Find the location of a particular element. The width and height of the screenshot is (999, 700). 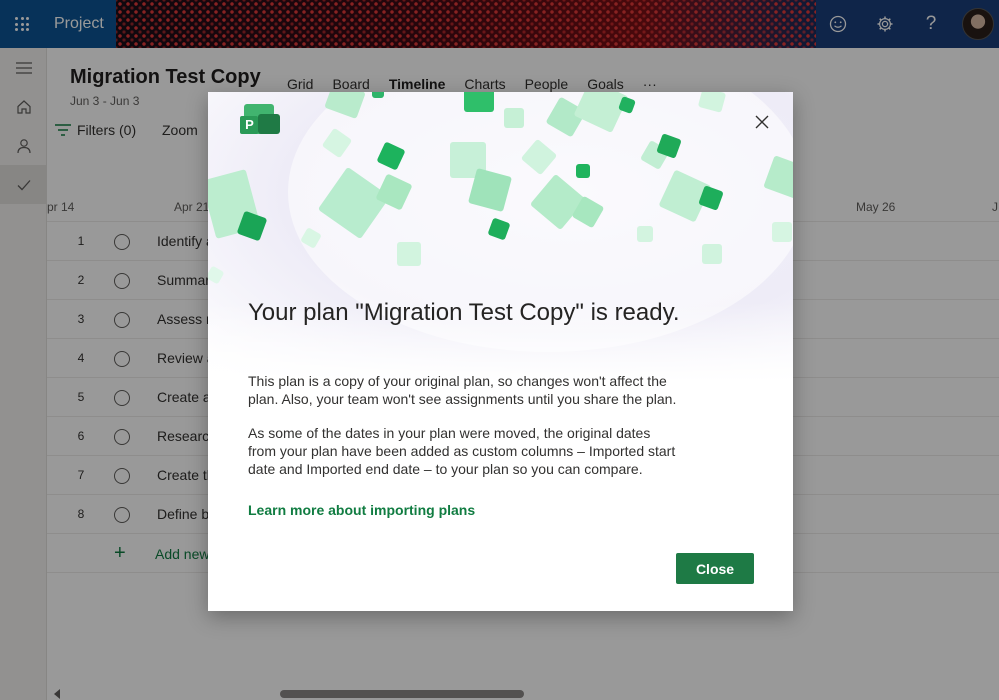

logo-letter: P is located at coordinates (249, 124).